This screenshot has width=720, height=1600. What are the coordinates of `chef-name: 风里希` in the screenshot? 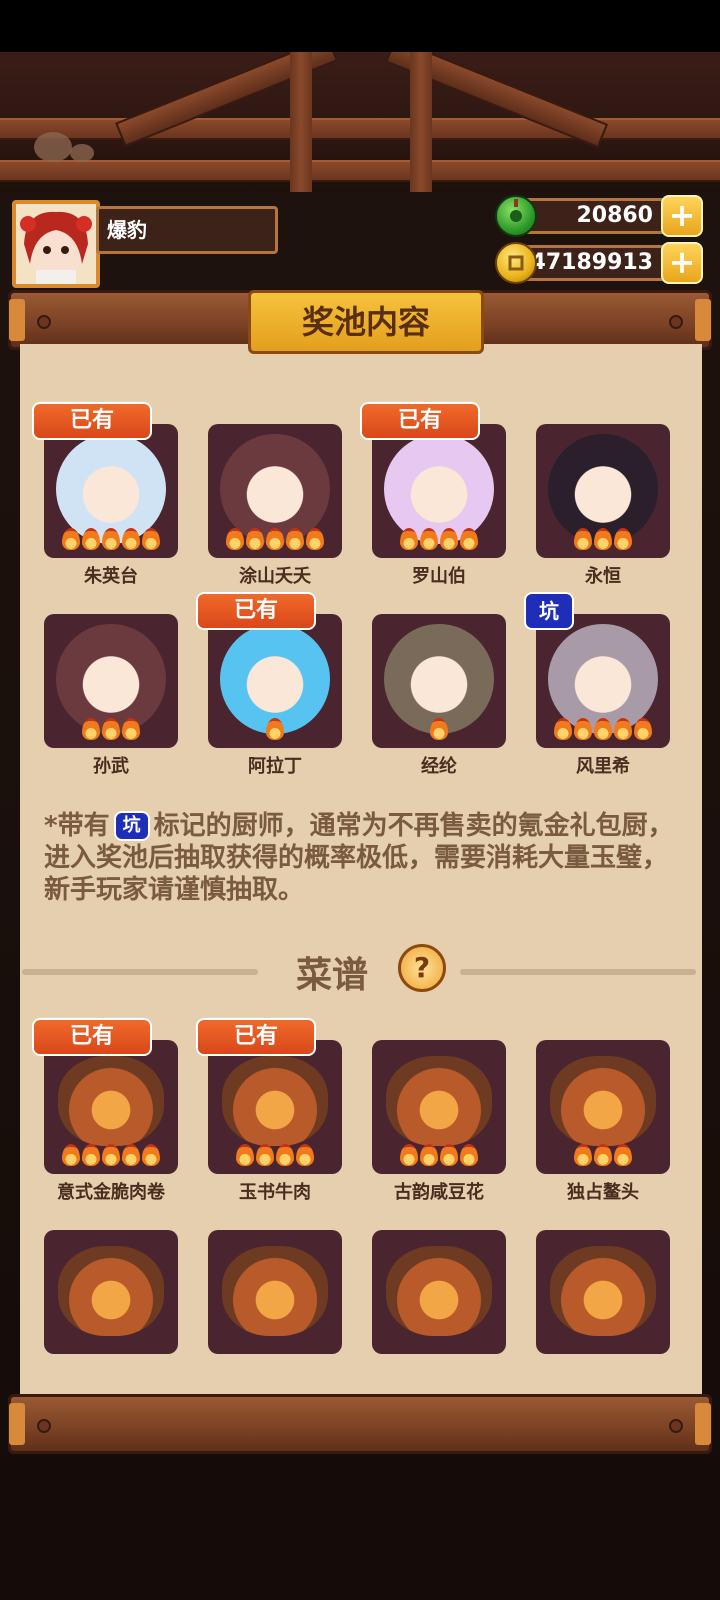 It's located at (603, 766).